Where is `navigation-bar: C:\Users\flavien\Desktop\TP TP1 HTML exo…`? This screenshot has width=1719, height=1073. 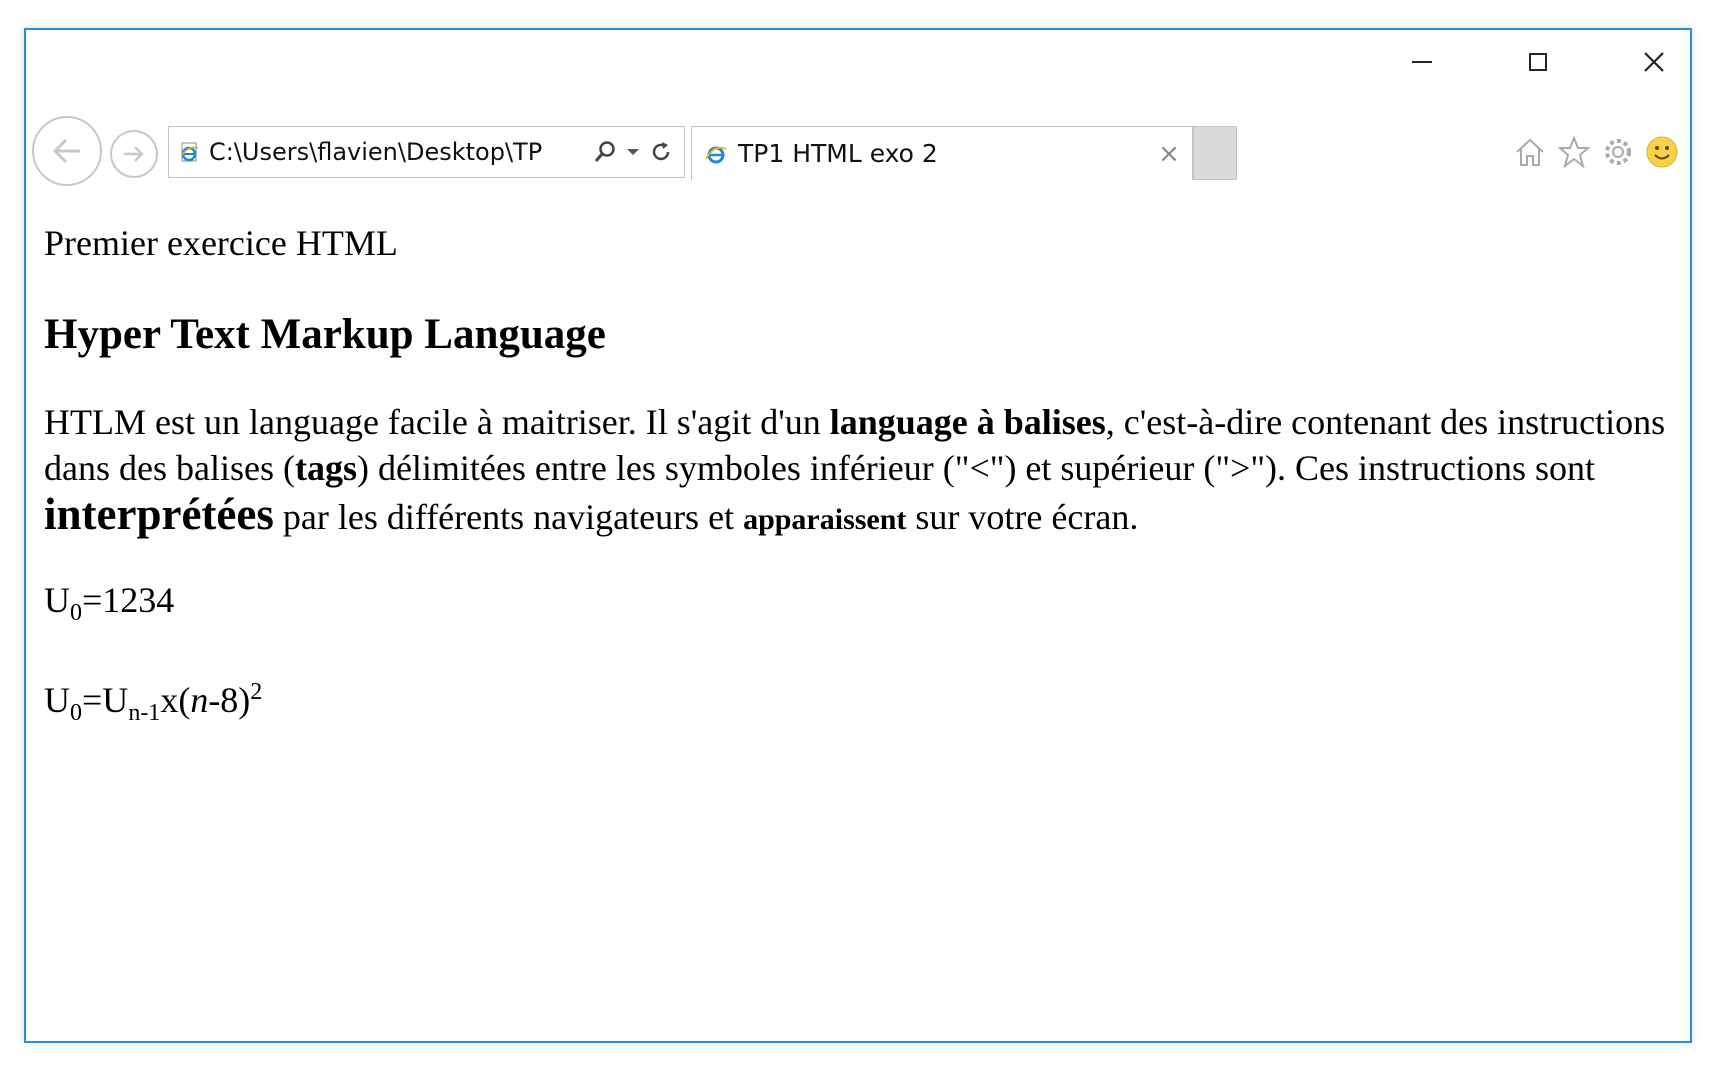 navigation-bar: C:\Users\flavien\Desktop\TP TP1 HTML exo… is located at coordinates (858, 136).